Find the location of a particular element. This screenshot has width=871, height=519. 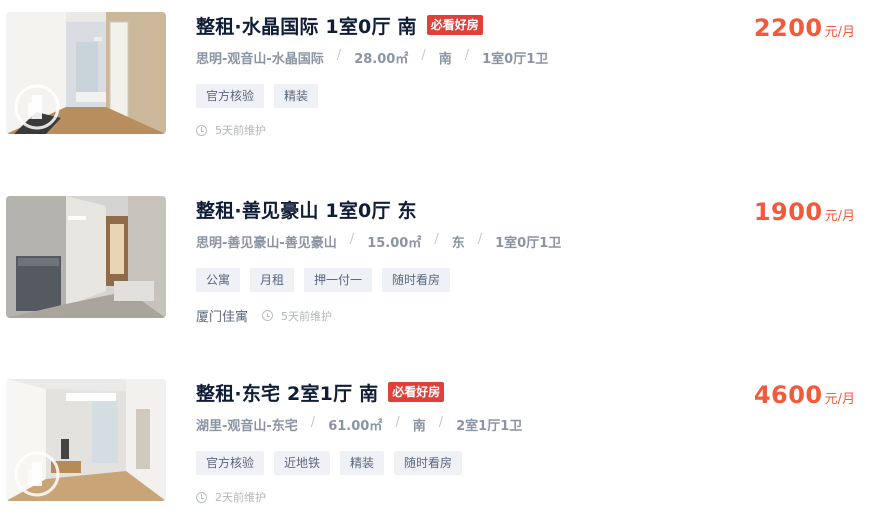

listing-title: 整租·善见豪山 1室0厅 东 is located at coordinates (306, 209).